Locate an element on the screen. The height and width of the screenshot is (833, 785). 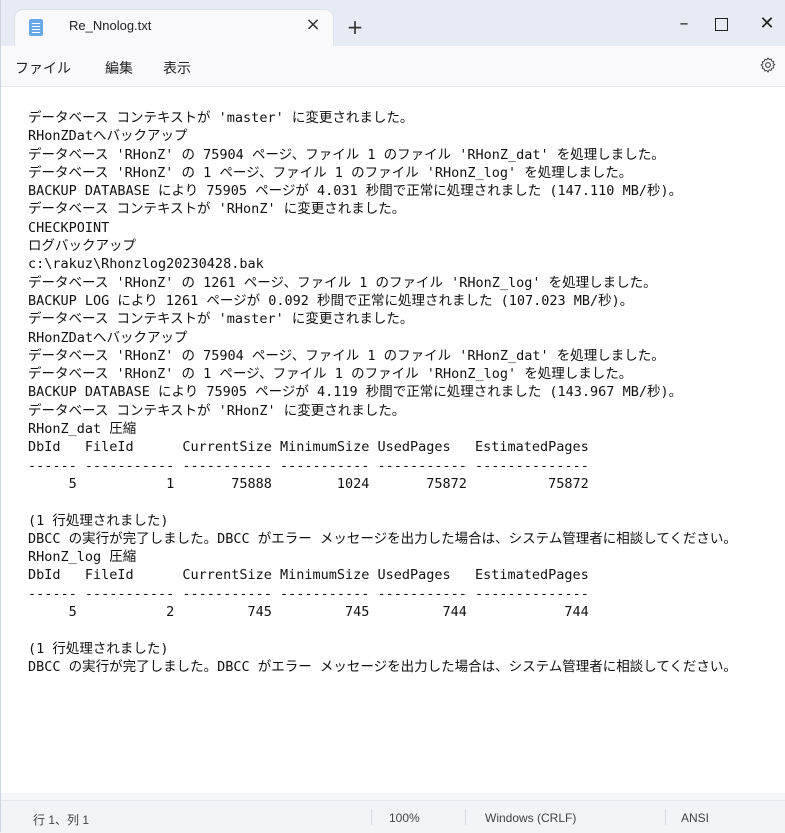
minimize-button: – is located at coordinates (684, 24).